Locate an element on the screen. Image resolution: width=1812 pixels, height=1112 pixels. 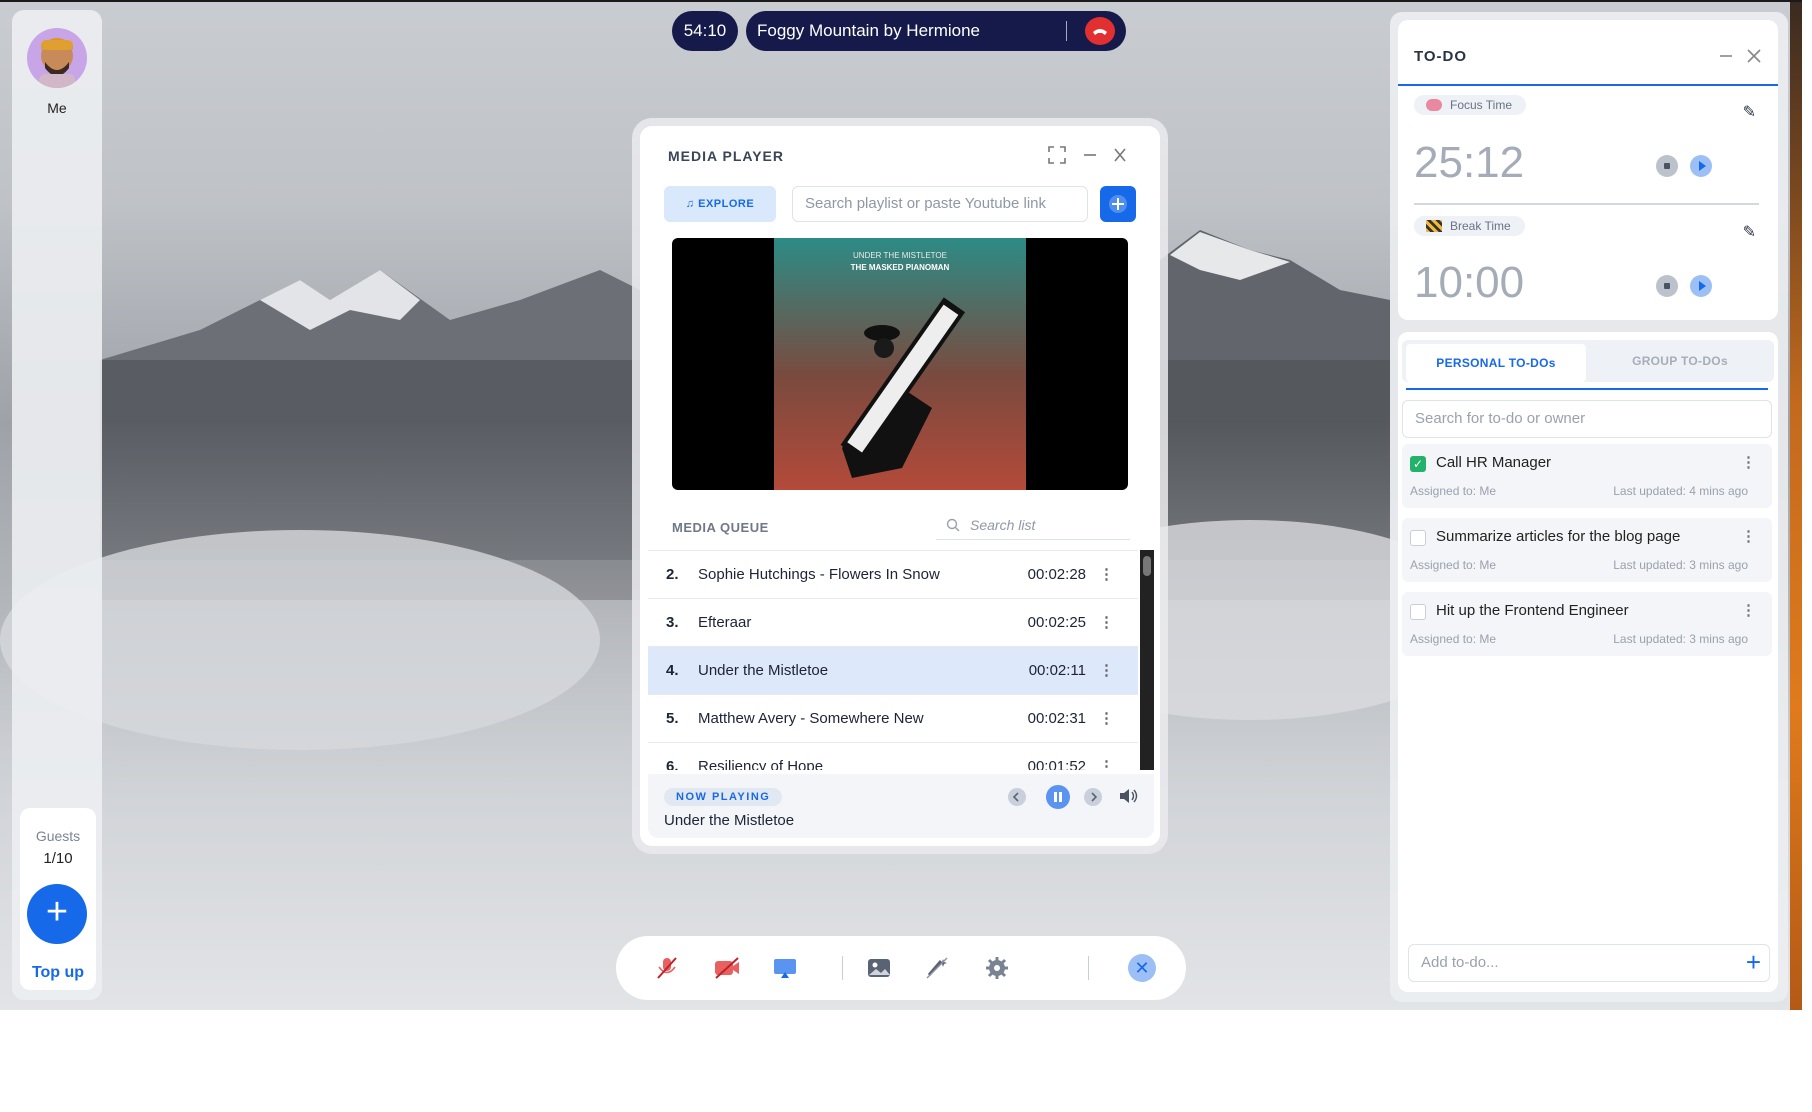
queue-row-duration: 00:02:28 is located at coordinates (1056, 574).